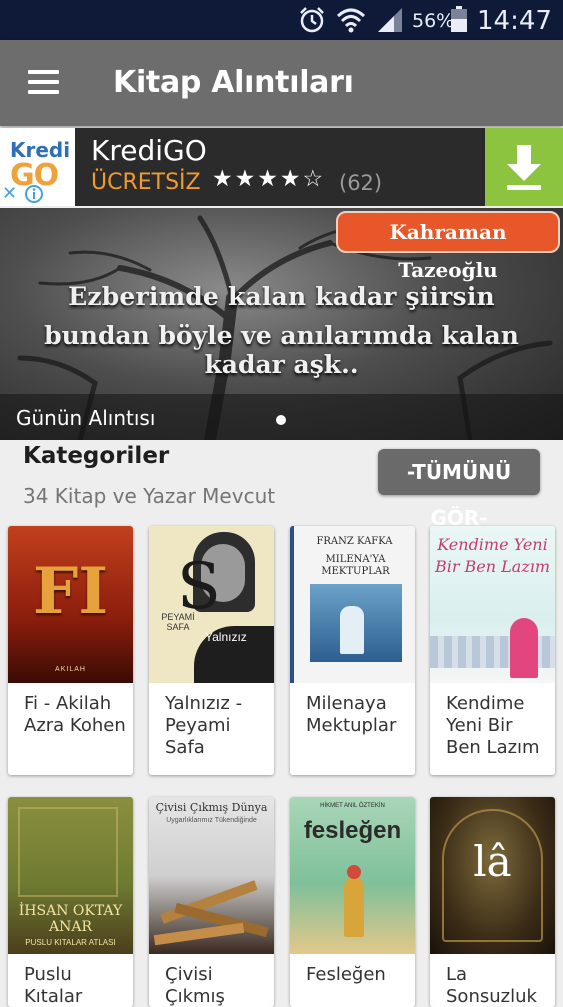  What do you see at coordinates (70, 669) in the screenshot?
I see `cover-author: AKILAH` at bounding box center [70, 669].